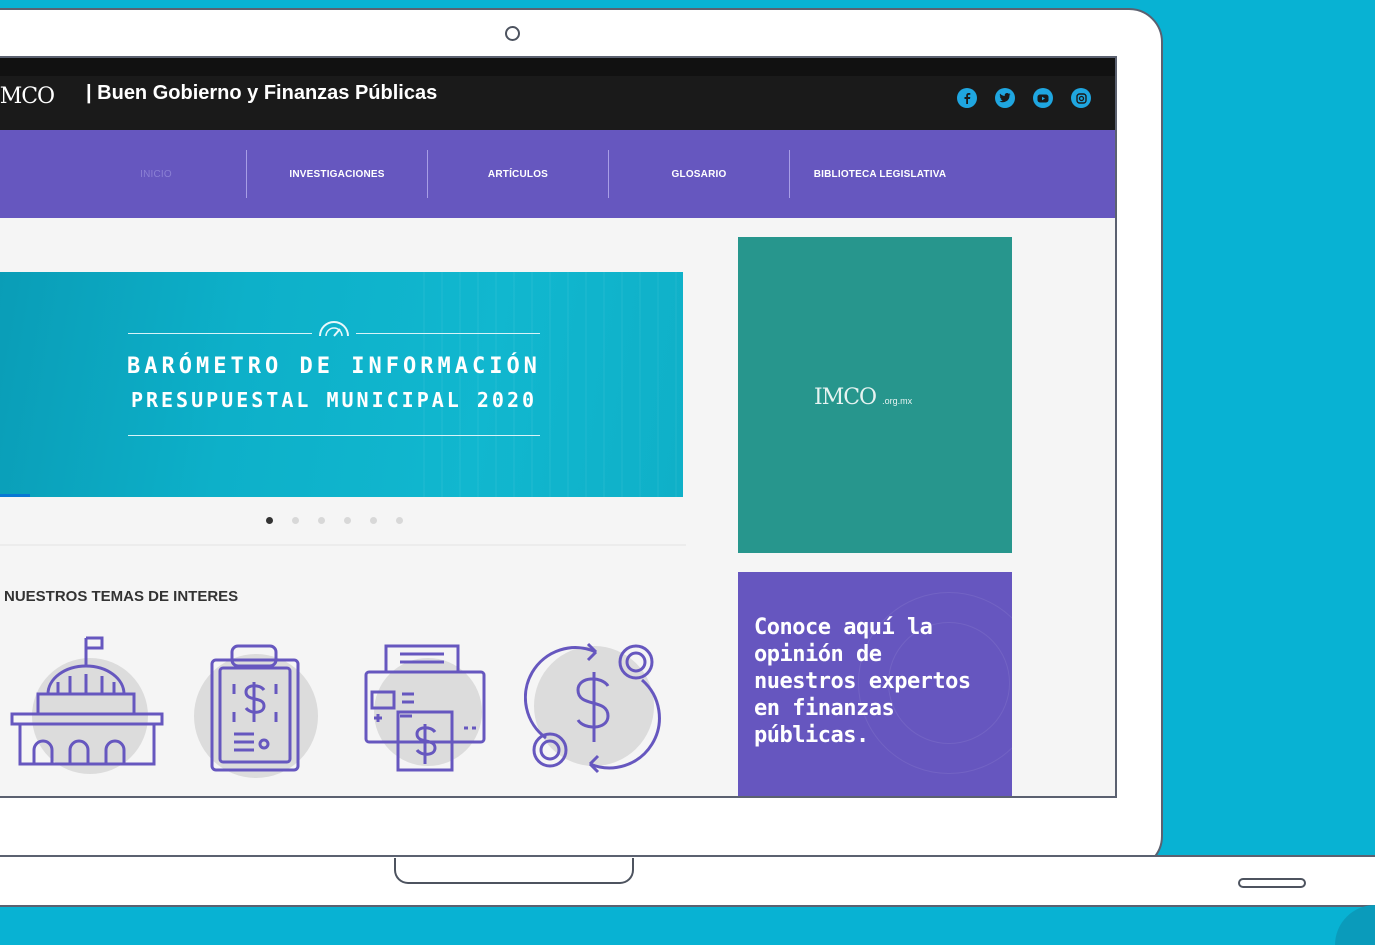 This screenshot has width=1375, height=945. Describe the element at coordinates (512, 33) in the screenshot. I see `webcam-icon` at that location.